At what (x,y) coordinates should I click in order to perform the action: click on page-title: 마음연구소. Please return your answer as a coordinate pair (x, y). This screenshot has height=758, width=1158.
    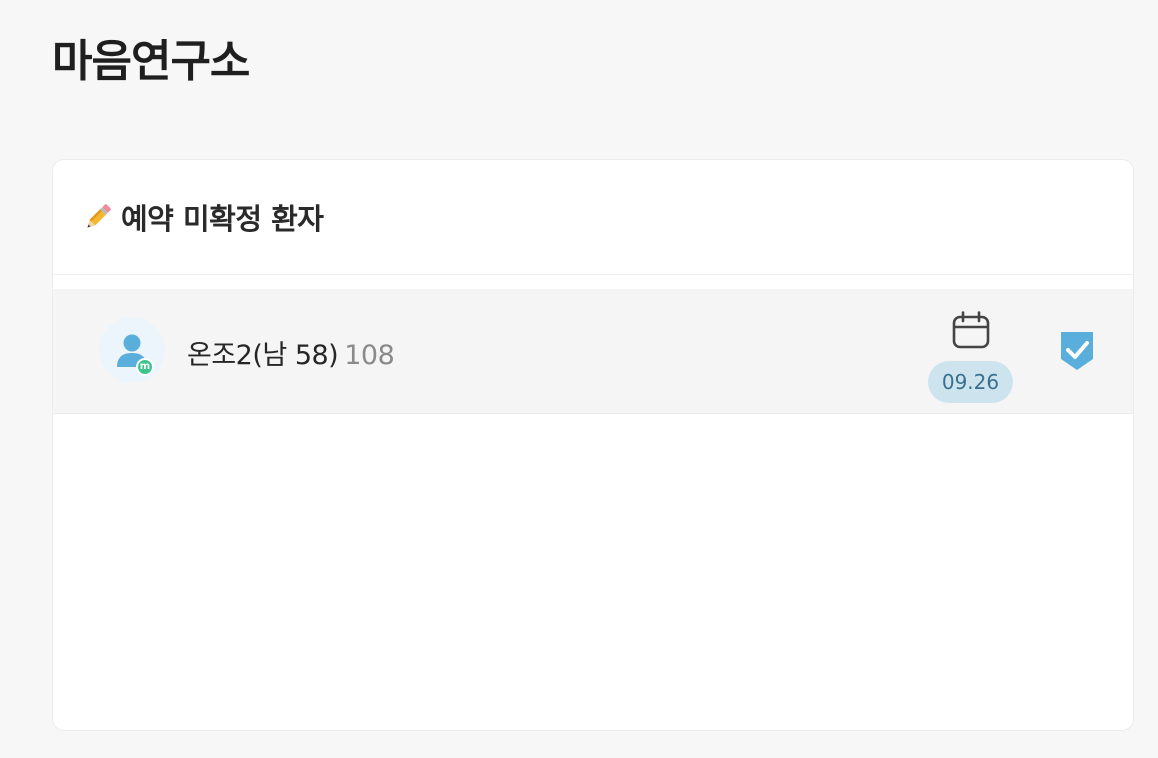
    Looking at the image, I should click on (151, 61).